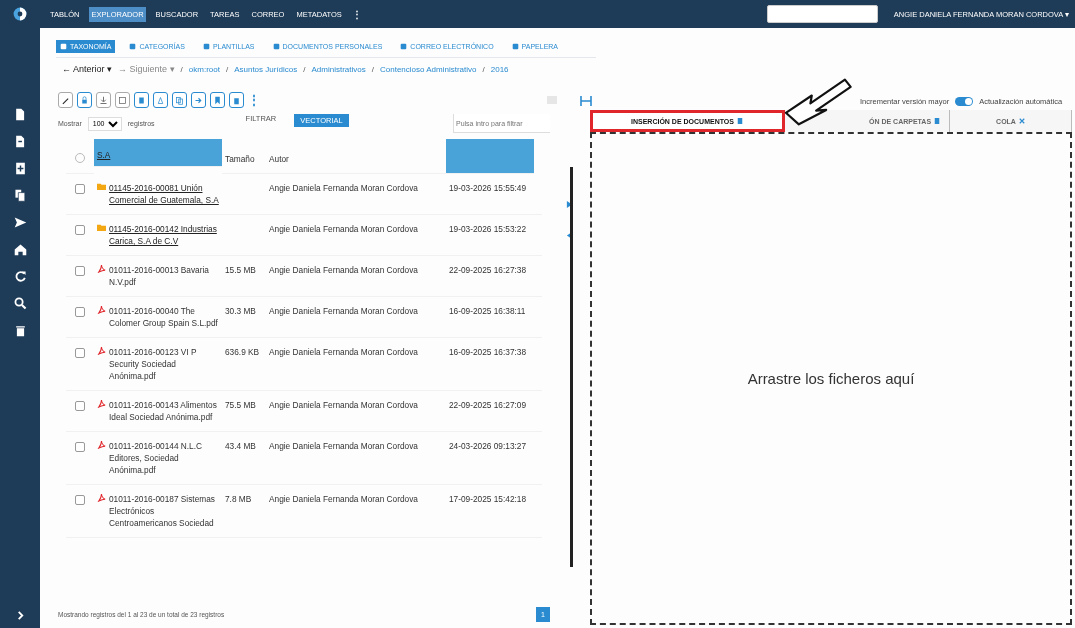  I want to click on refresh-icon, so click(20, 276).